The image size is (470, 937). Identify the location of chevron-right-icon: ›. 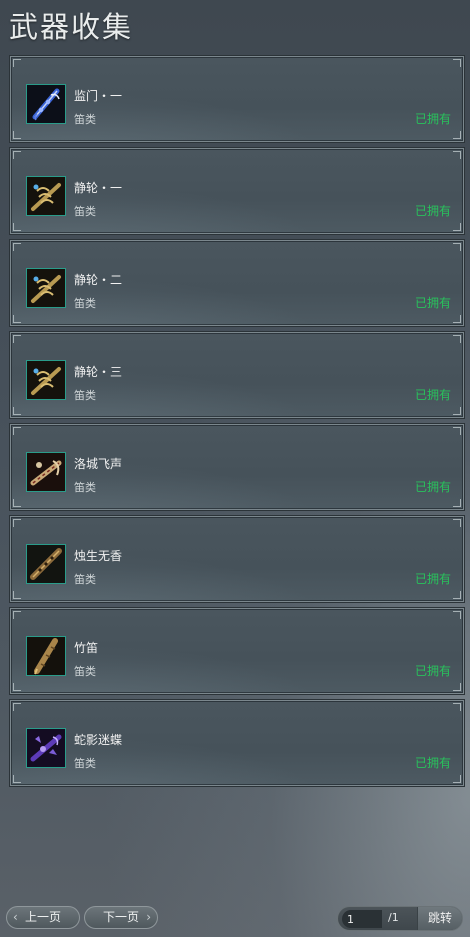
(148, 917).